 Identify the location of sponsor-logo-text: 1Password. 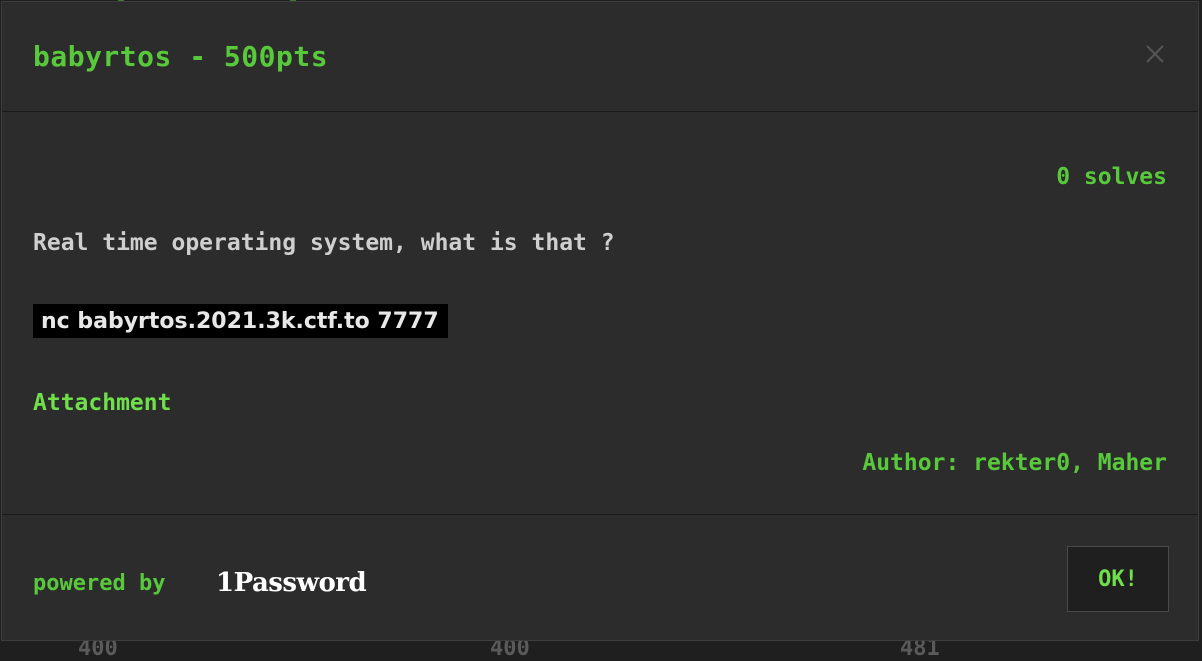
(291, 583).